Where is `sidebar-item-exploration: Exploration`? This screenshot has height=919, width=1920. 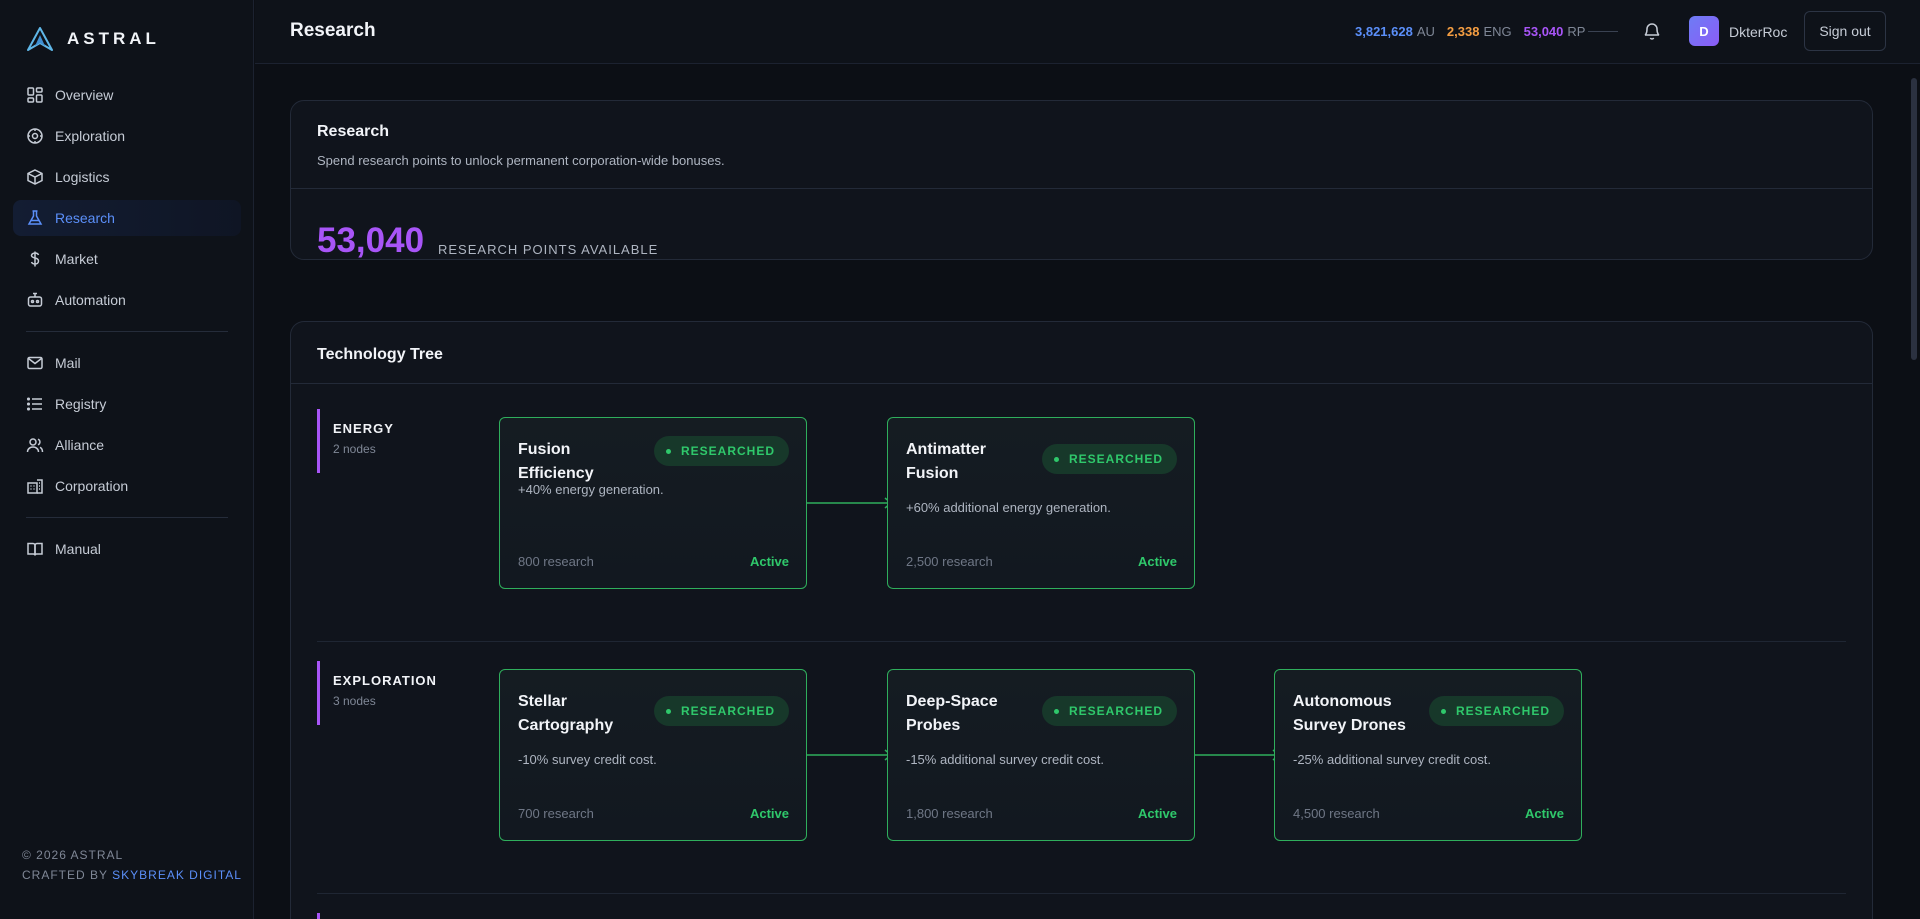 sidebar-item-exploration: Exploration is located at coordinates (127, 136).